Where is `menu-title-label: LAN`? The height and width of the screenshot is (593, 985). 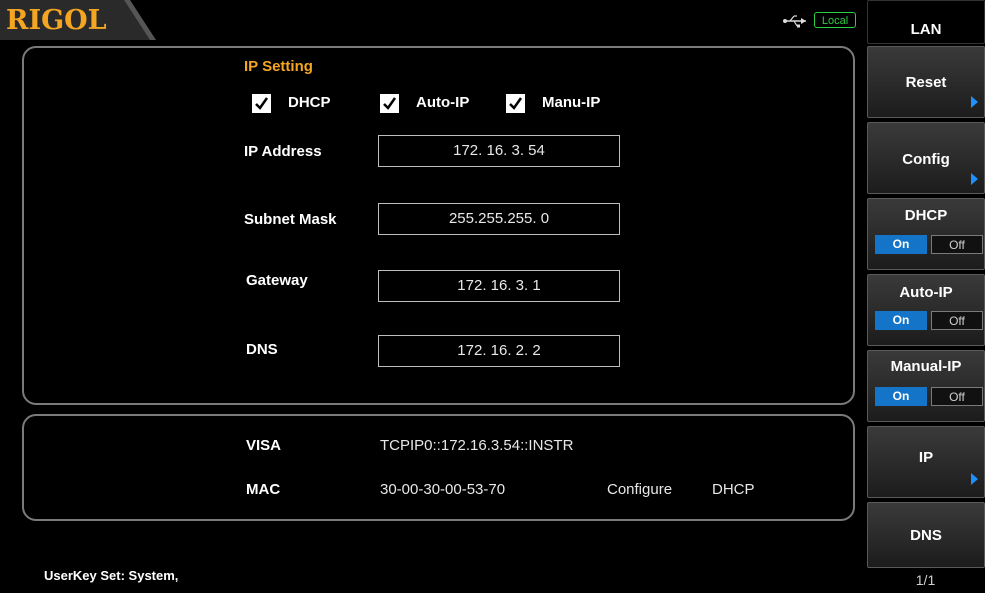 menu-title-label: LAN is located at coordinates (926, 29).